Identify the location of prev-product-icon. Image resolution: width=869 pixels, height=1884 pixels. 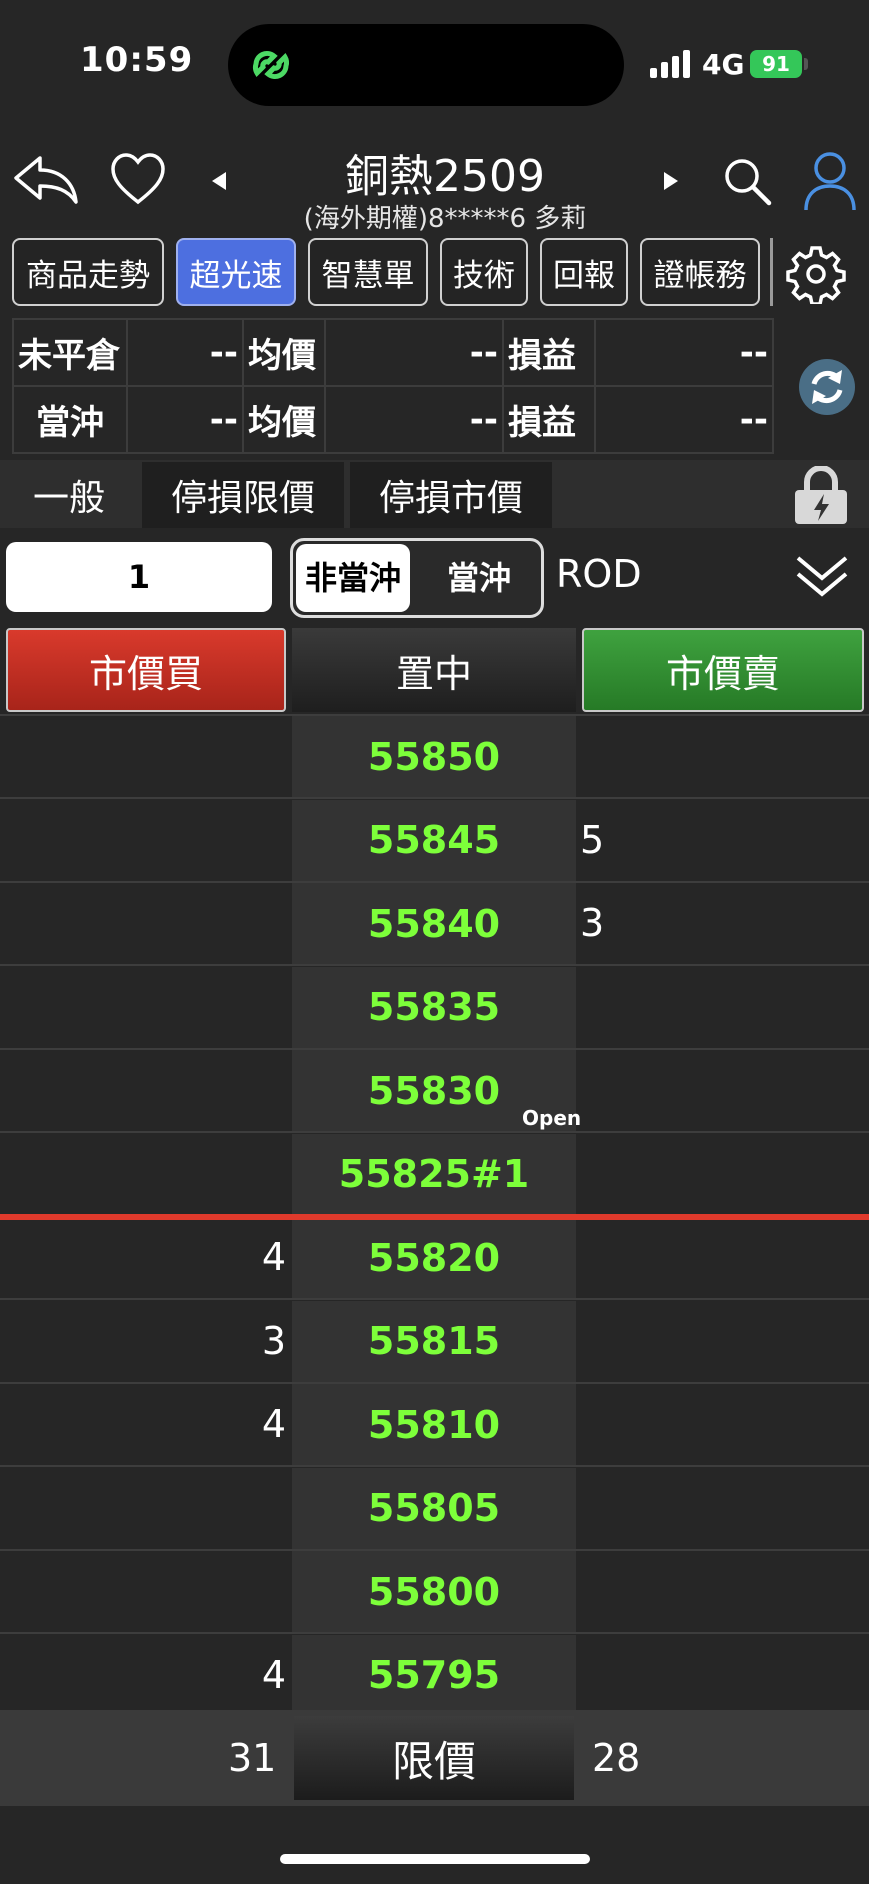
(219, 181).